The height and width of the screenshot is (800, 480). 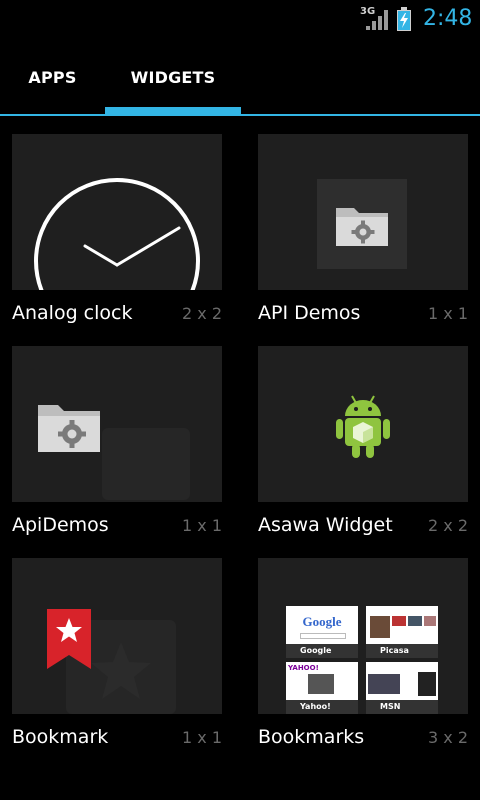 I want to click on tab-apps-label: APPS, so click(x=52, y=77).